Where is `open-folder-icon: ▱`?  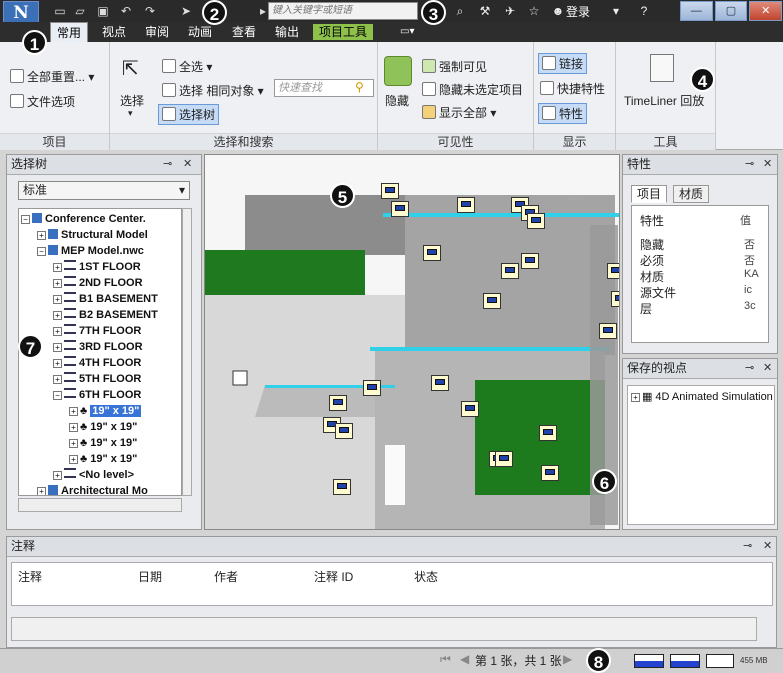
open-folder-icon: ▱ is located at coordinates (80, 11).